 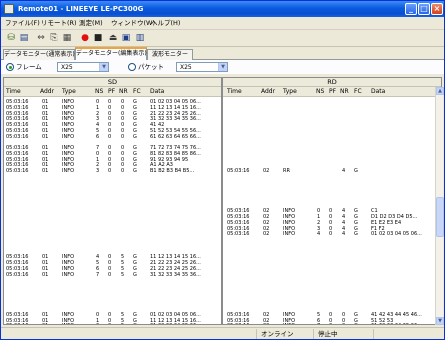 What do you see at coordinates (126, 38) in the screenshot?
I see `window-icon: ▣` at bounding box center [126, 38].